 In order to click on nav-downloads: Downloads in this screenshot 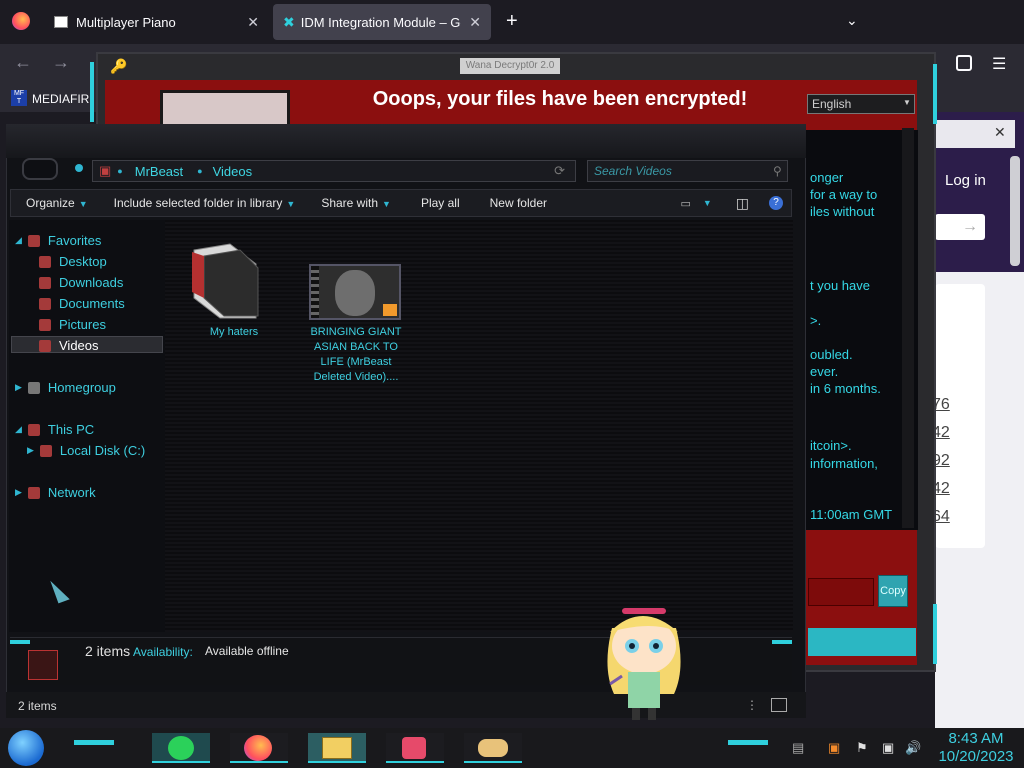, I will do `click(81, 282)`.